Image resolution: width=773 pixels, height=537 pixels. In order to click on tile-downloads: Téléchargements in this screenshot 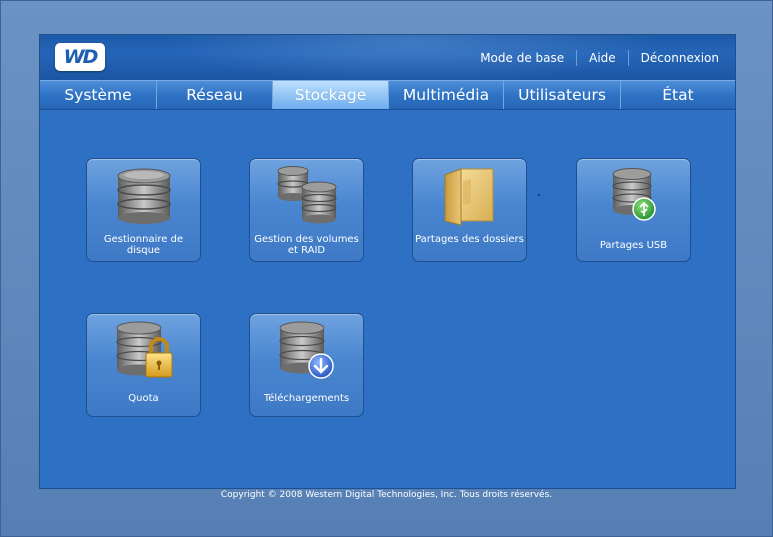, I will do `click(306, 365)`.